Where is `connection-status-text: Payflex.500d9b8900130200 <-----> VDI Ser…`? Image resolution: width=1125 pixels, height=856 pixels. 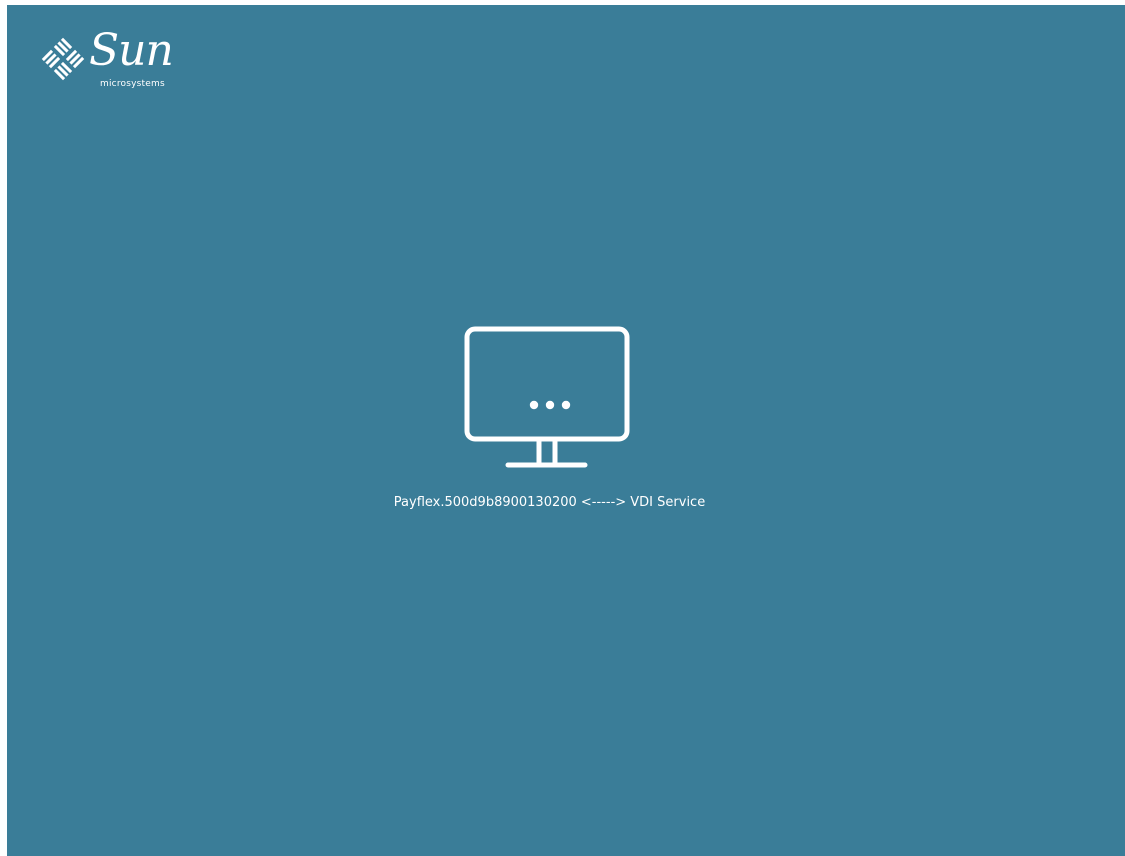 connection-status-text: Payflex.500d9b8900130200 <-----> VDI Ser… is located at coordinates (549, 502).